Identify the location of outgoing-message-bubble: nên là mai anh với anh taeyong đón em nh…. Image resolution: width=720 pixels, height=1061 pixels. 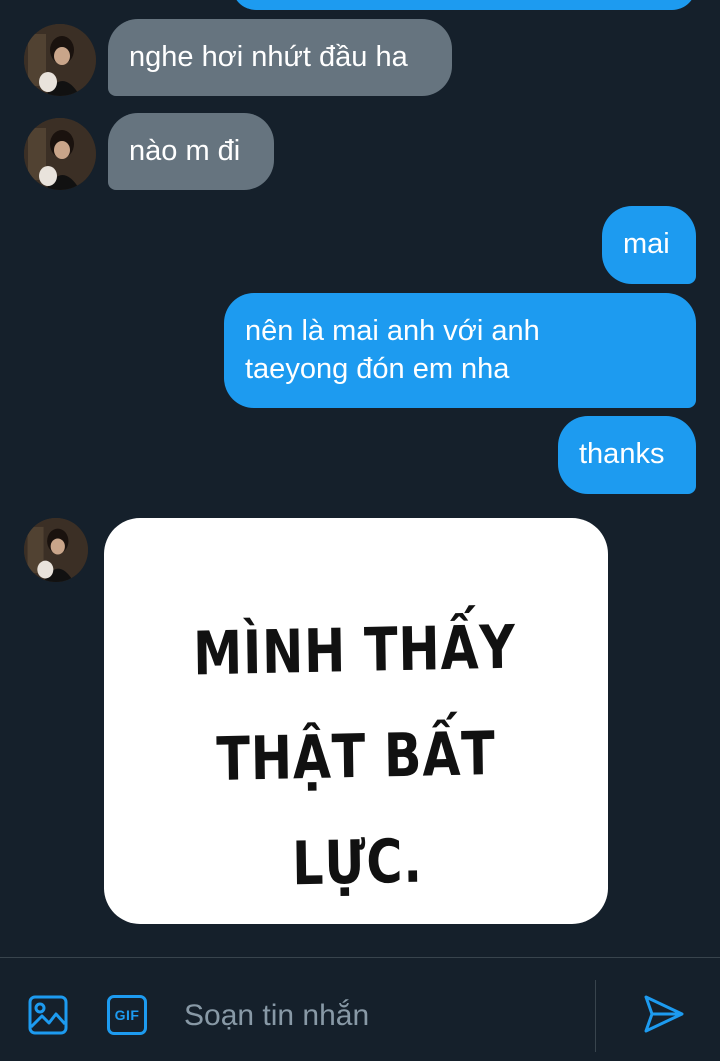
(460, 350).